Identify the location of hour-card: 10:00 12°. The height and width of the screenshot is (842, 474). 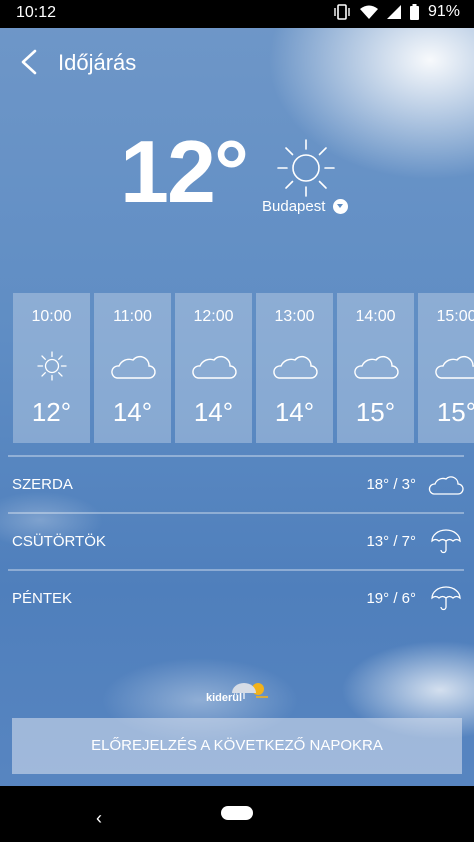
(51, 368).